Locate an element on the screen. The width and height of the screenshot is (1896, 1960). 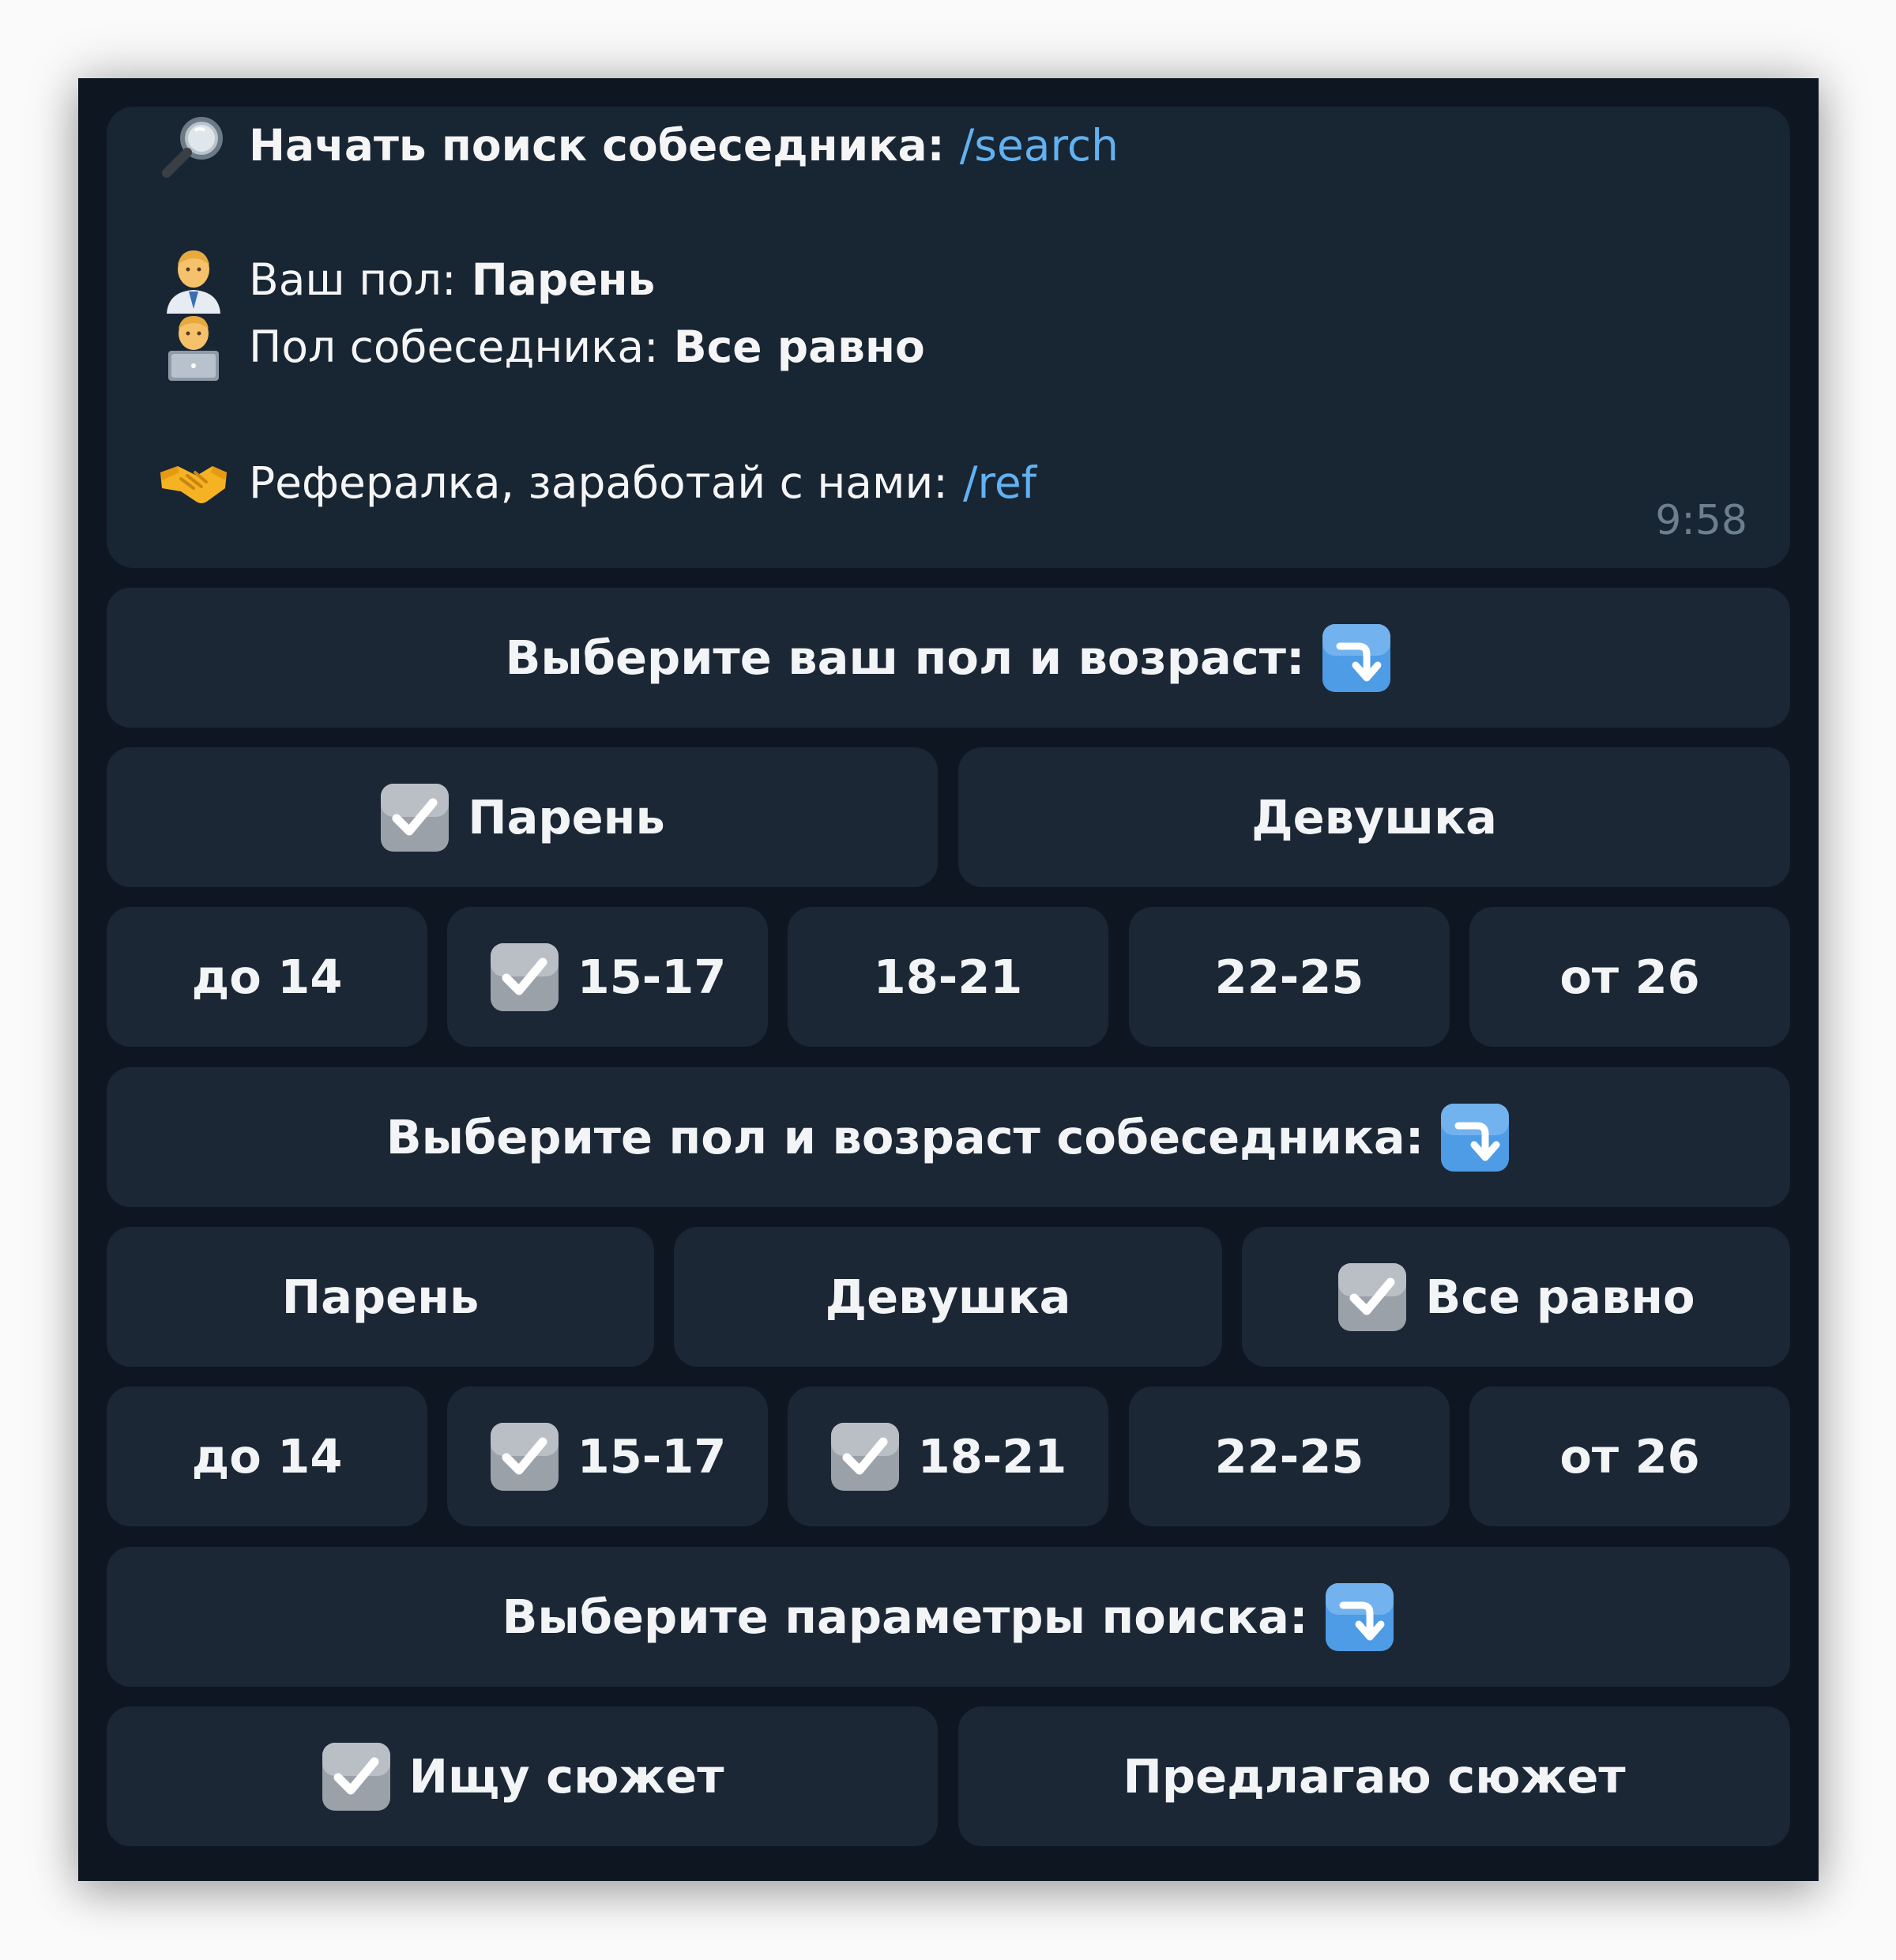
partner-age-18-21-button: 18-21 is located at coordinates (948, 1456).